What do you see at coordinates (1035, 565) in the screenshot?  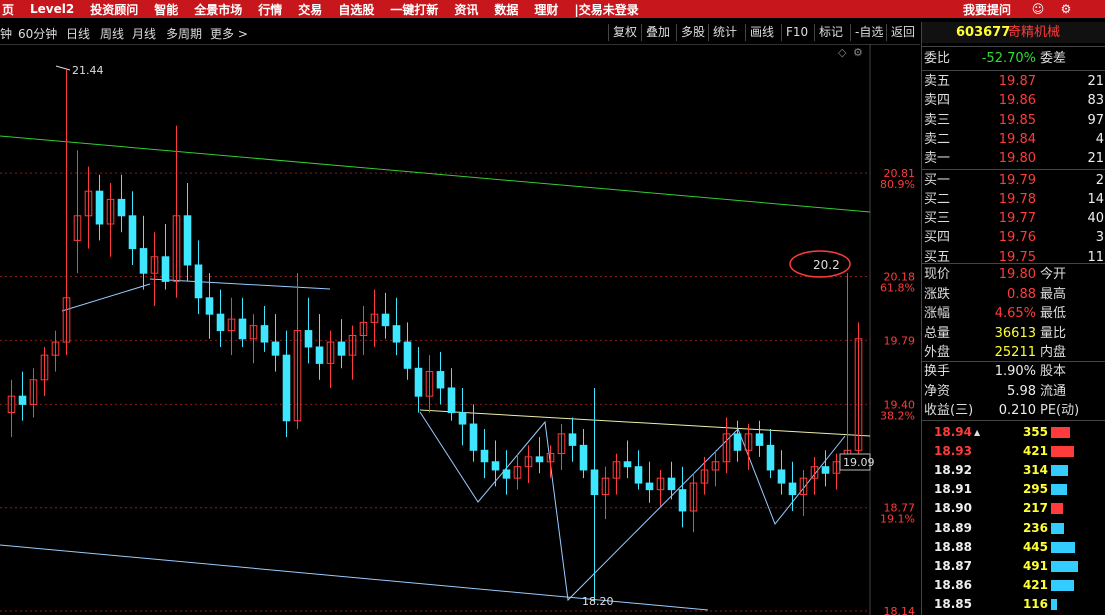 I see `tick-volume: 491` at bounding box center [1035, 565].